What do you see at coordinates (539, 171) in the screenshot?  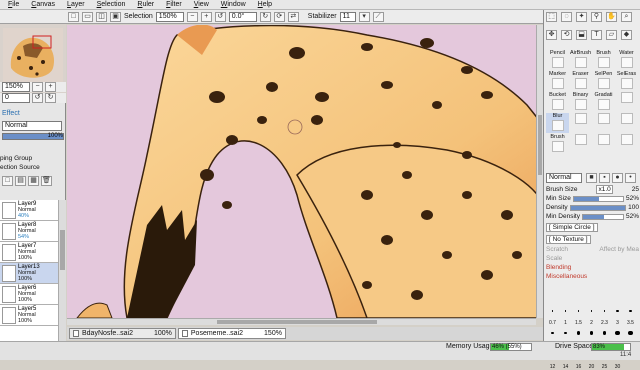 I see `canvas-vscrollbar` at bounding box center [539, 171].